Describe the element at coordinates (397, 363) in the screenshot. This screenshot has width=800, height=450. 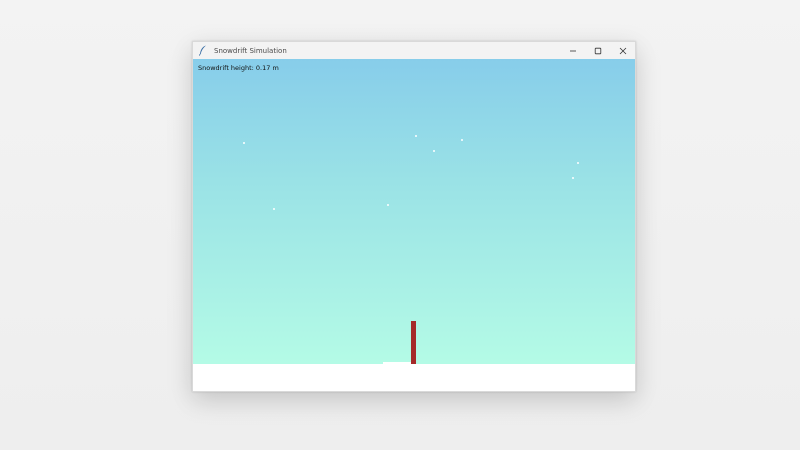
I see `snowdrift-accumulation` at that location.